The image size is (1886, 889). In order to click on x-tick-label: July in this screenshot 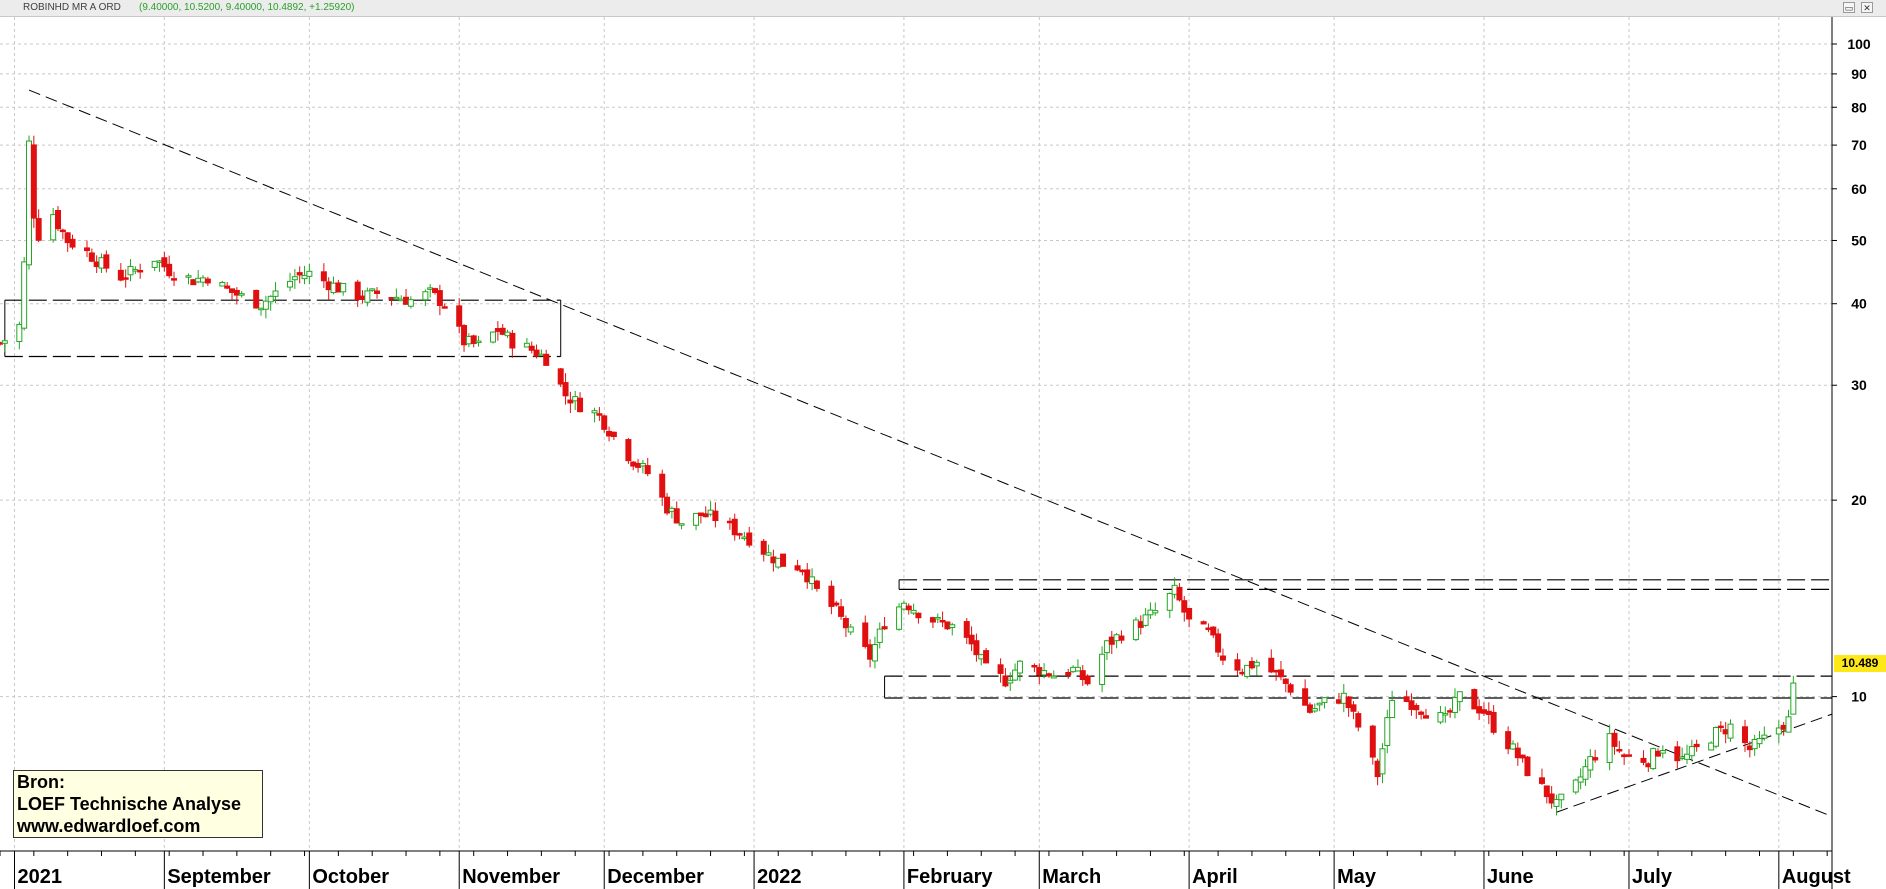, I will do `click(1652, 877)`.